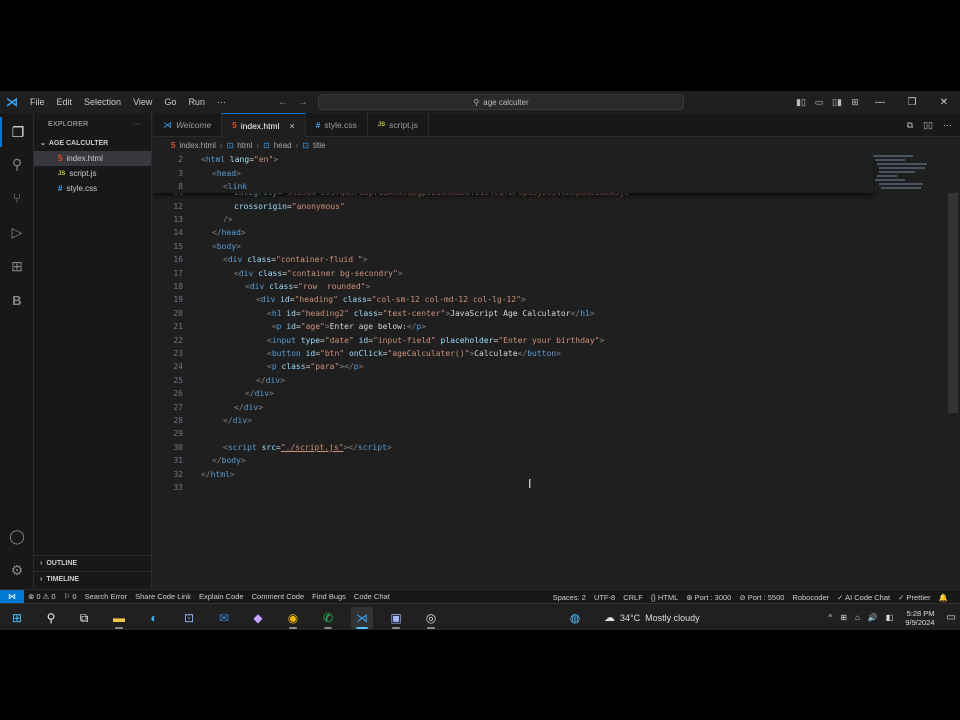 The width and height of the screenshot is (960, 720). Describe the element at coordinates (303, 102) in the screenshot. I see `forward-arrow-icon: →` at that location.